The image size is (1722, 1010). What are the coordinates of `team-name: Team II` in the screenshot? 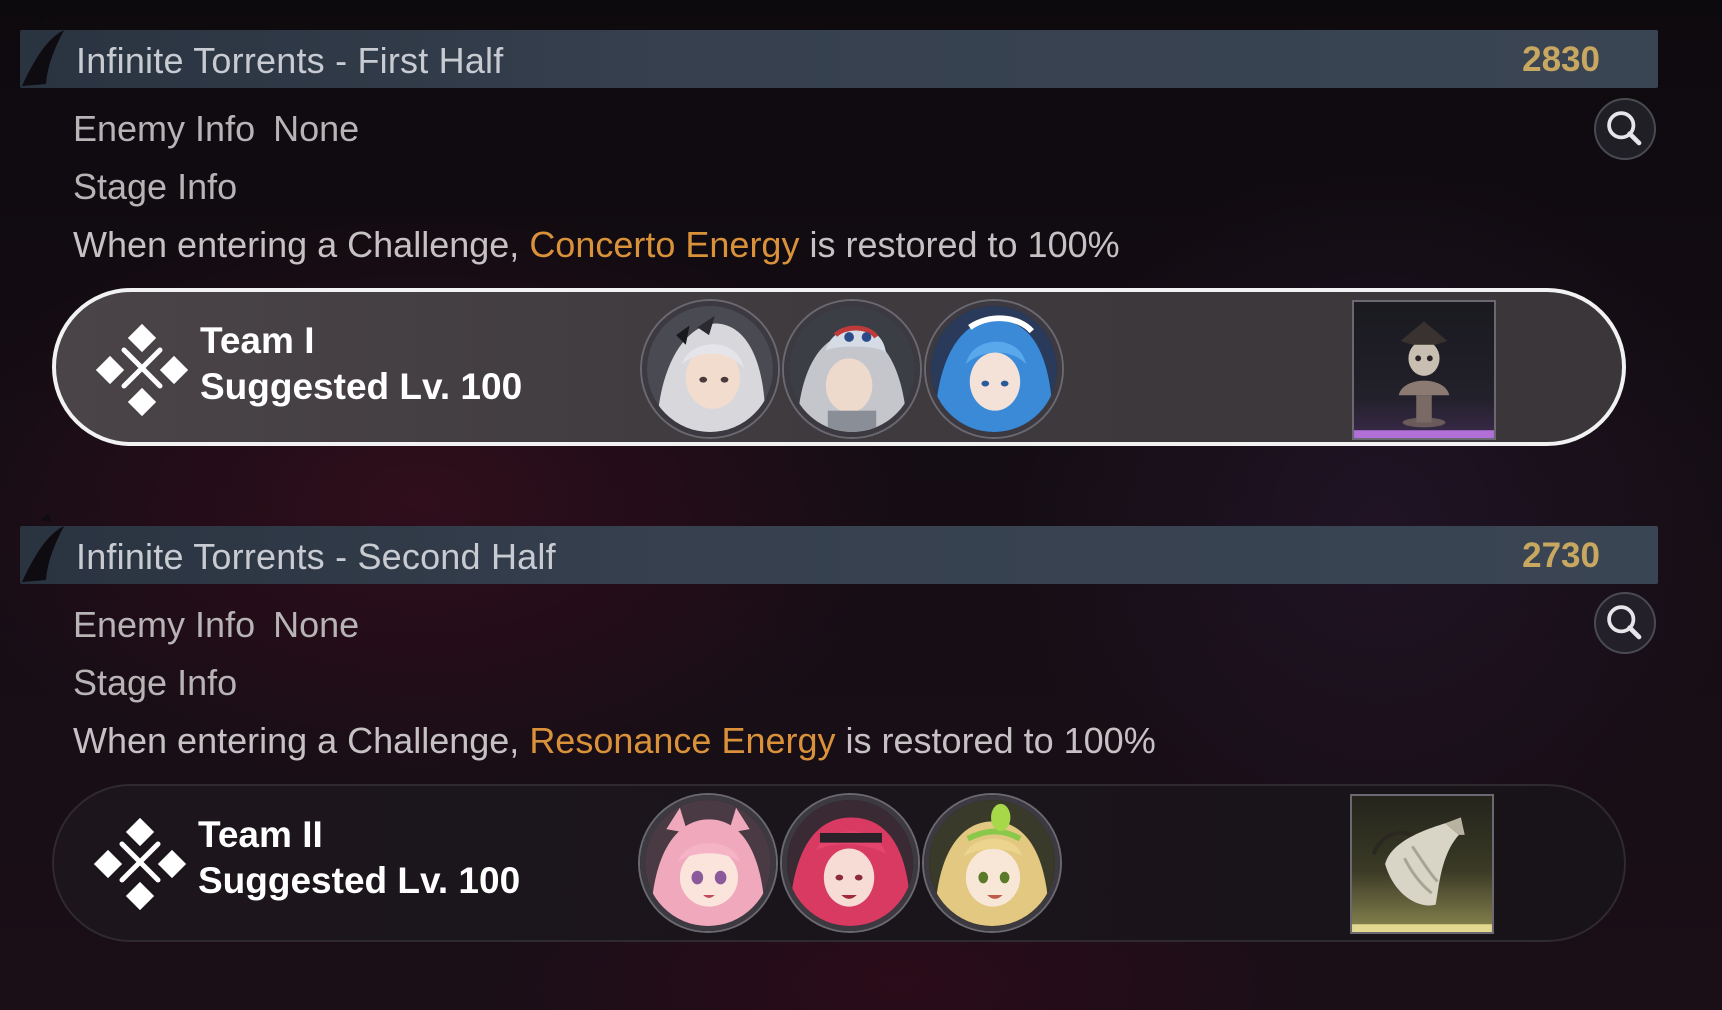 It's located at (260, 834).